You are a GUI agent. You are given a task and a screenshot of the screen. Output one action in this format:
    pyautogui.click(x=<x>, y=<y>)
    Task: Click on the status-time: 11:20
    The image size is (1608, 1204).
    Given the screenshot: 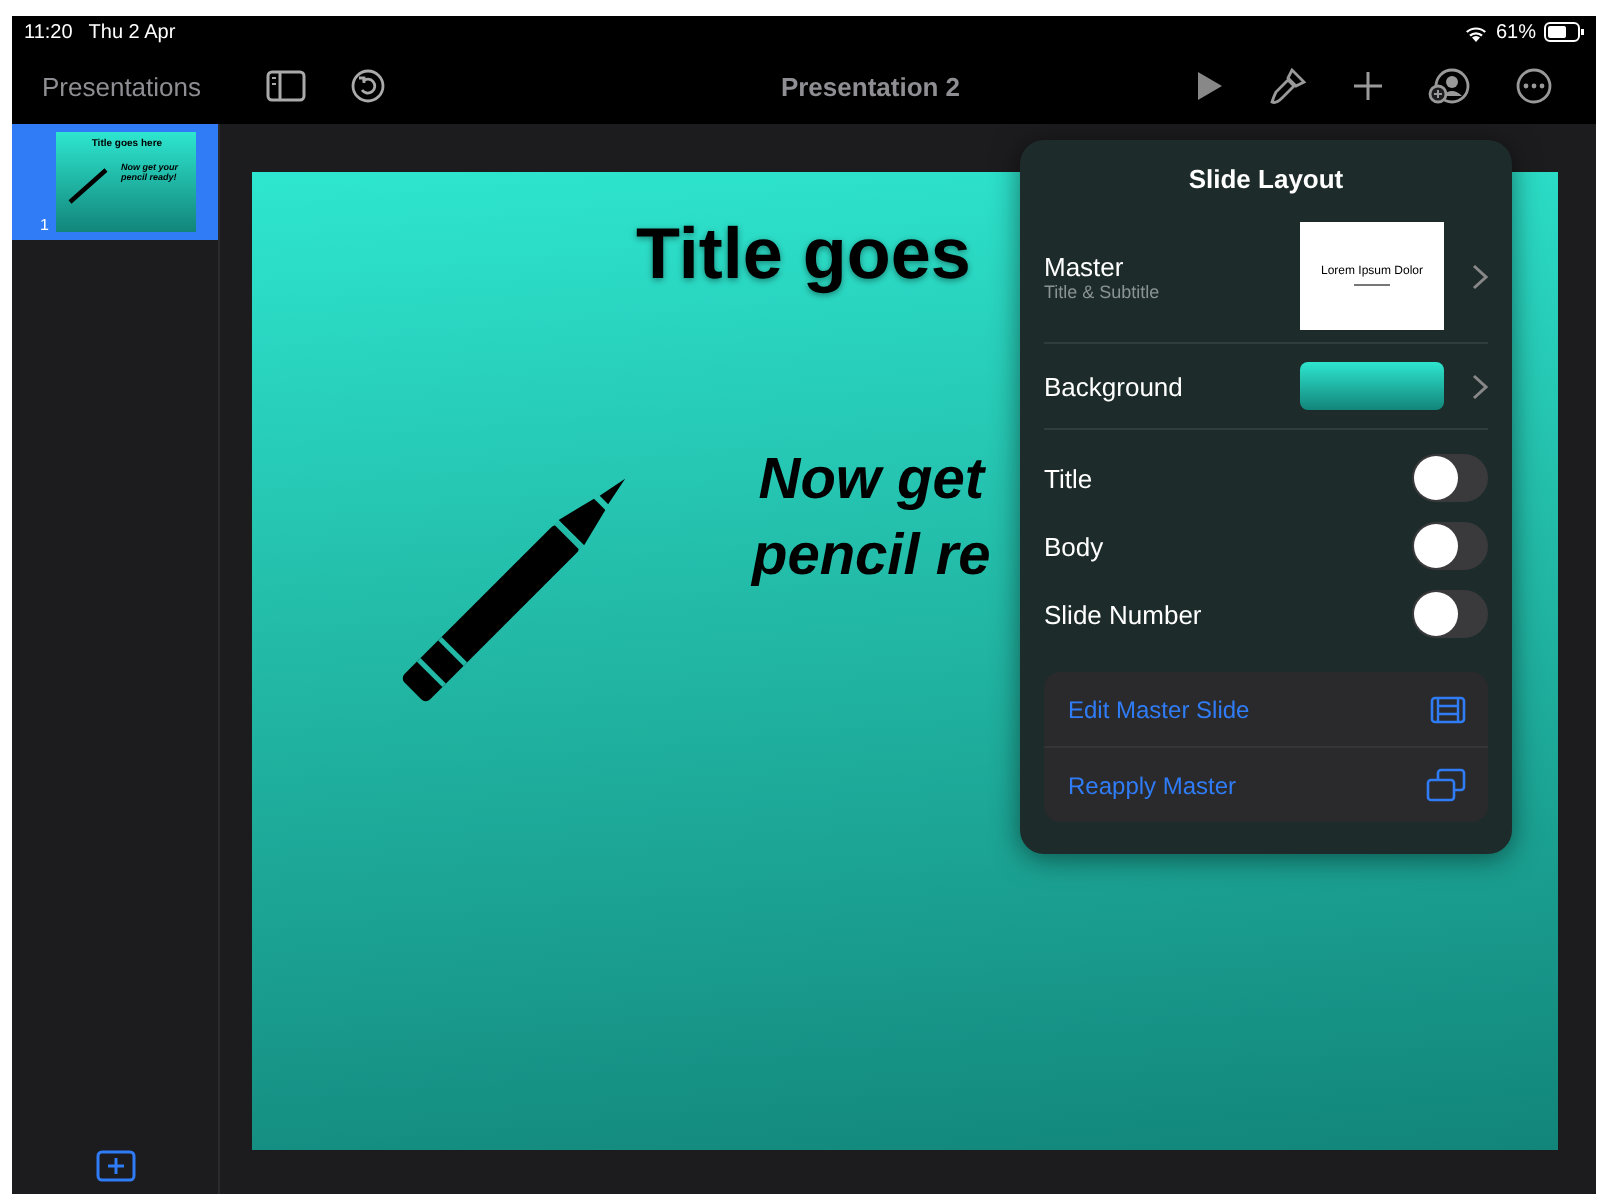 What is the action you would take?
    pyautogui.click(x=48, y=32)
    